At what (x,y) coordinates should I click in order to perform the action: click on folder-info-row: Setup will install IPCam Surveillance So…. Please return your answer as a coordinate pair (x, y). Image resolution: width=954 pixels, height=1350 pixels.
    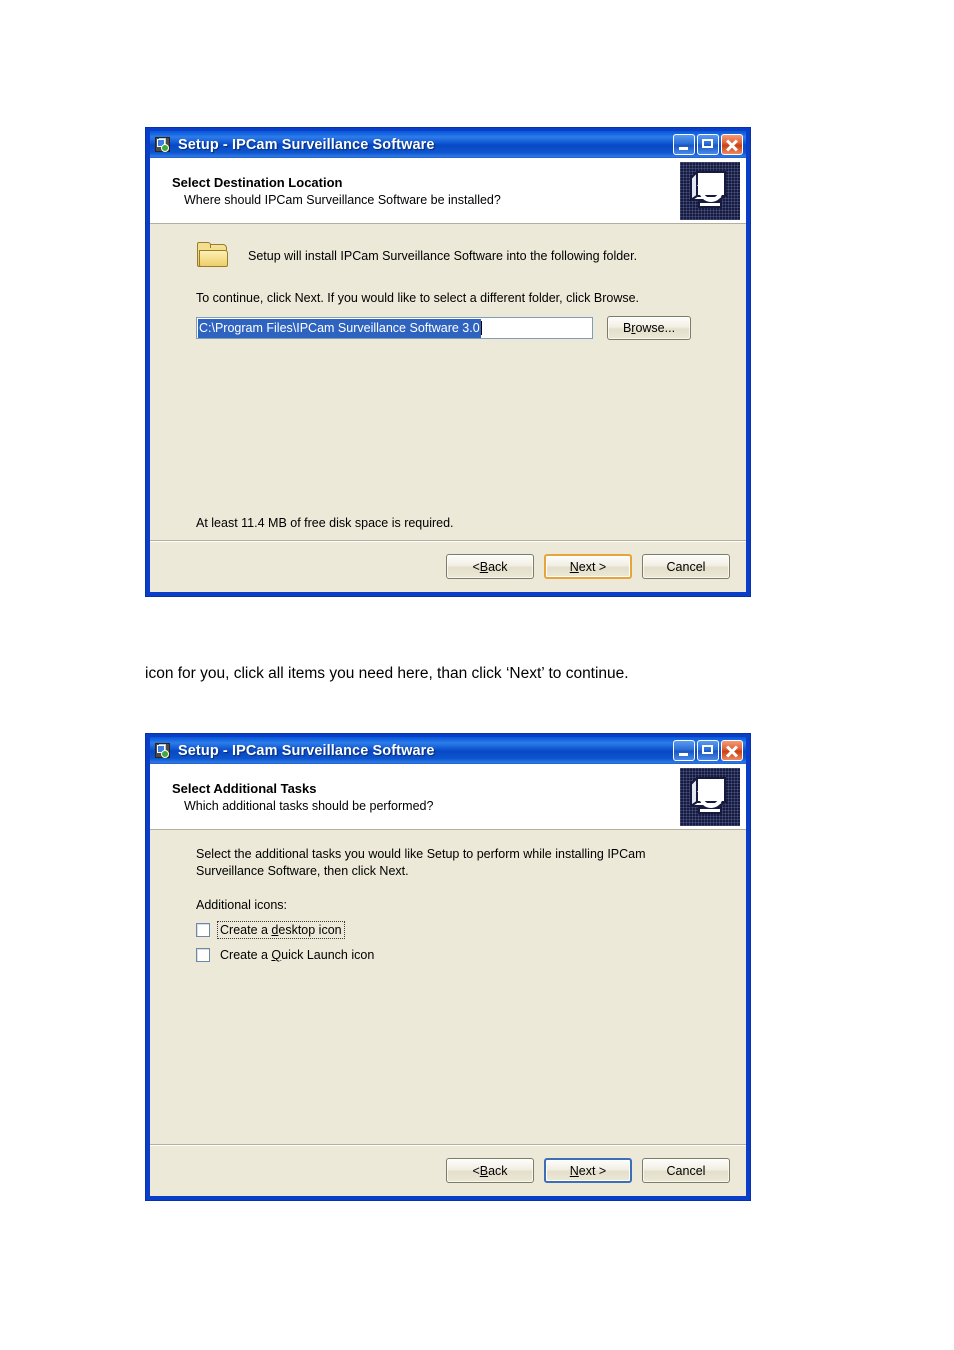
    Looking at the image, I should click on (461, 255).